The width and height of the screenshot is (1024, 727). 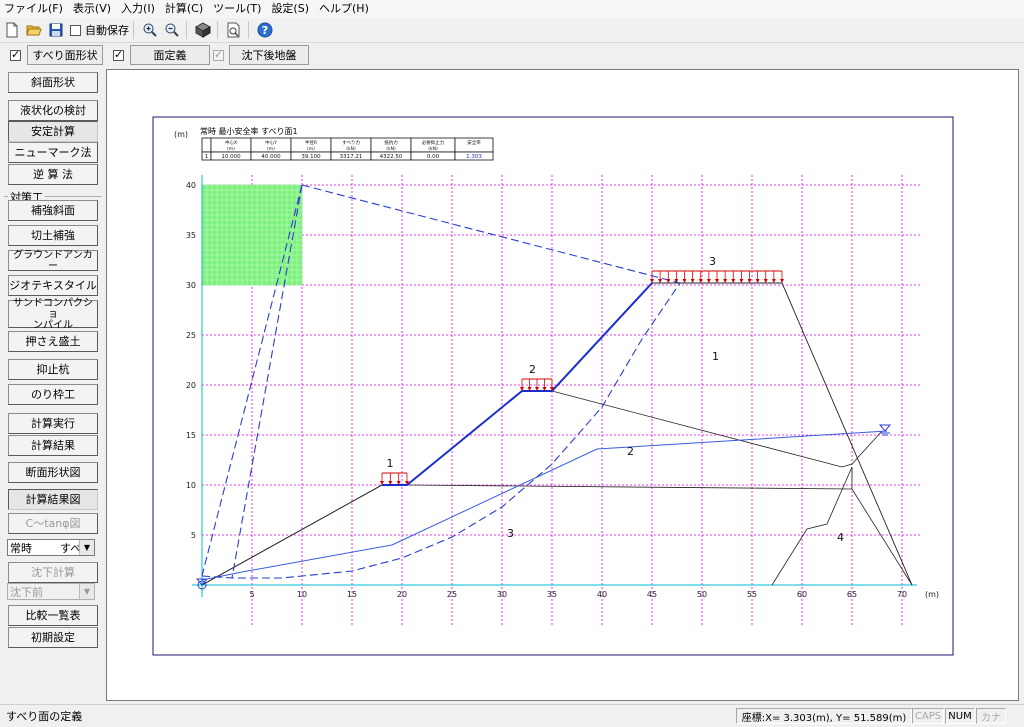 I want to click on soil-layer-label: 2, so click(x=630, y=451).